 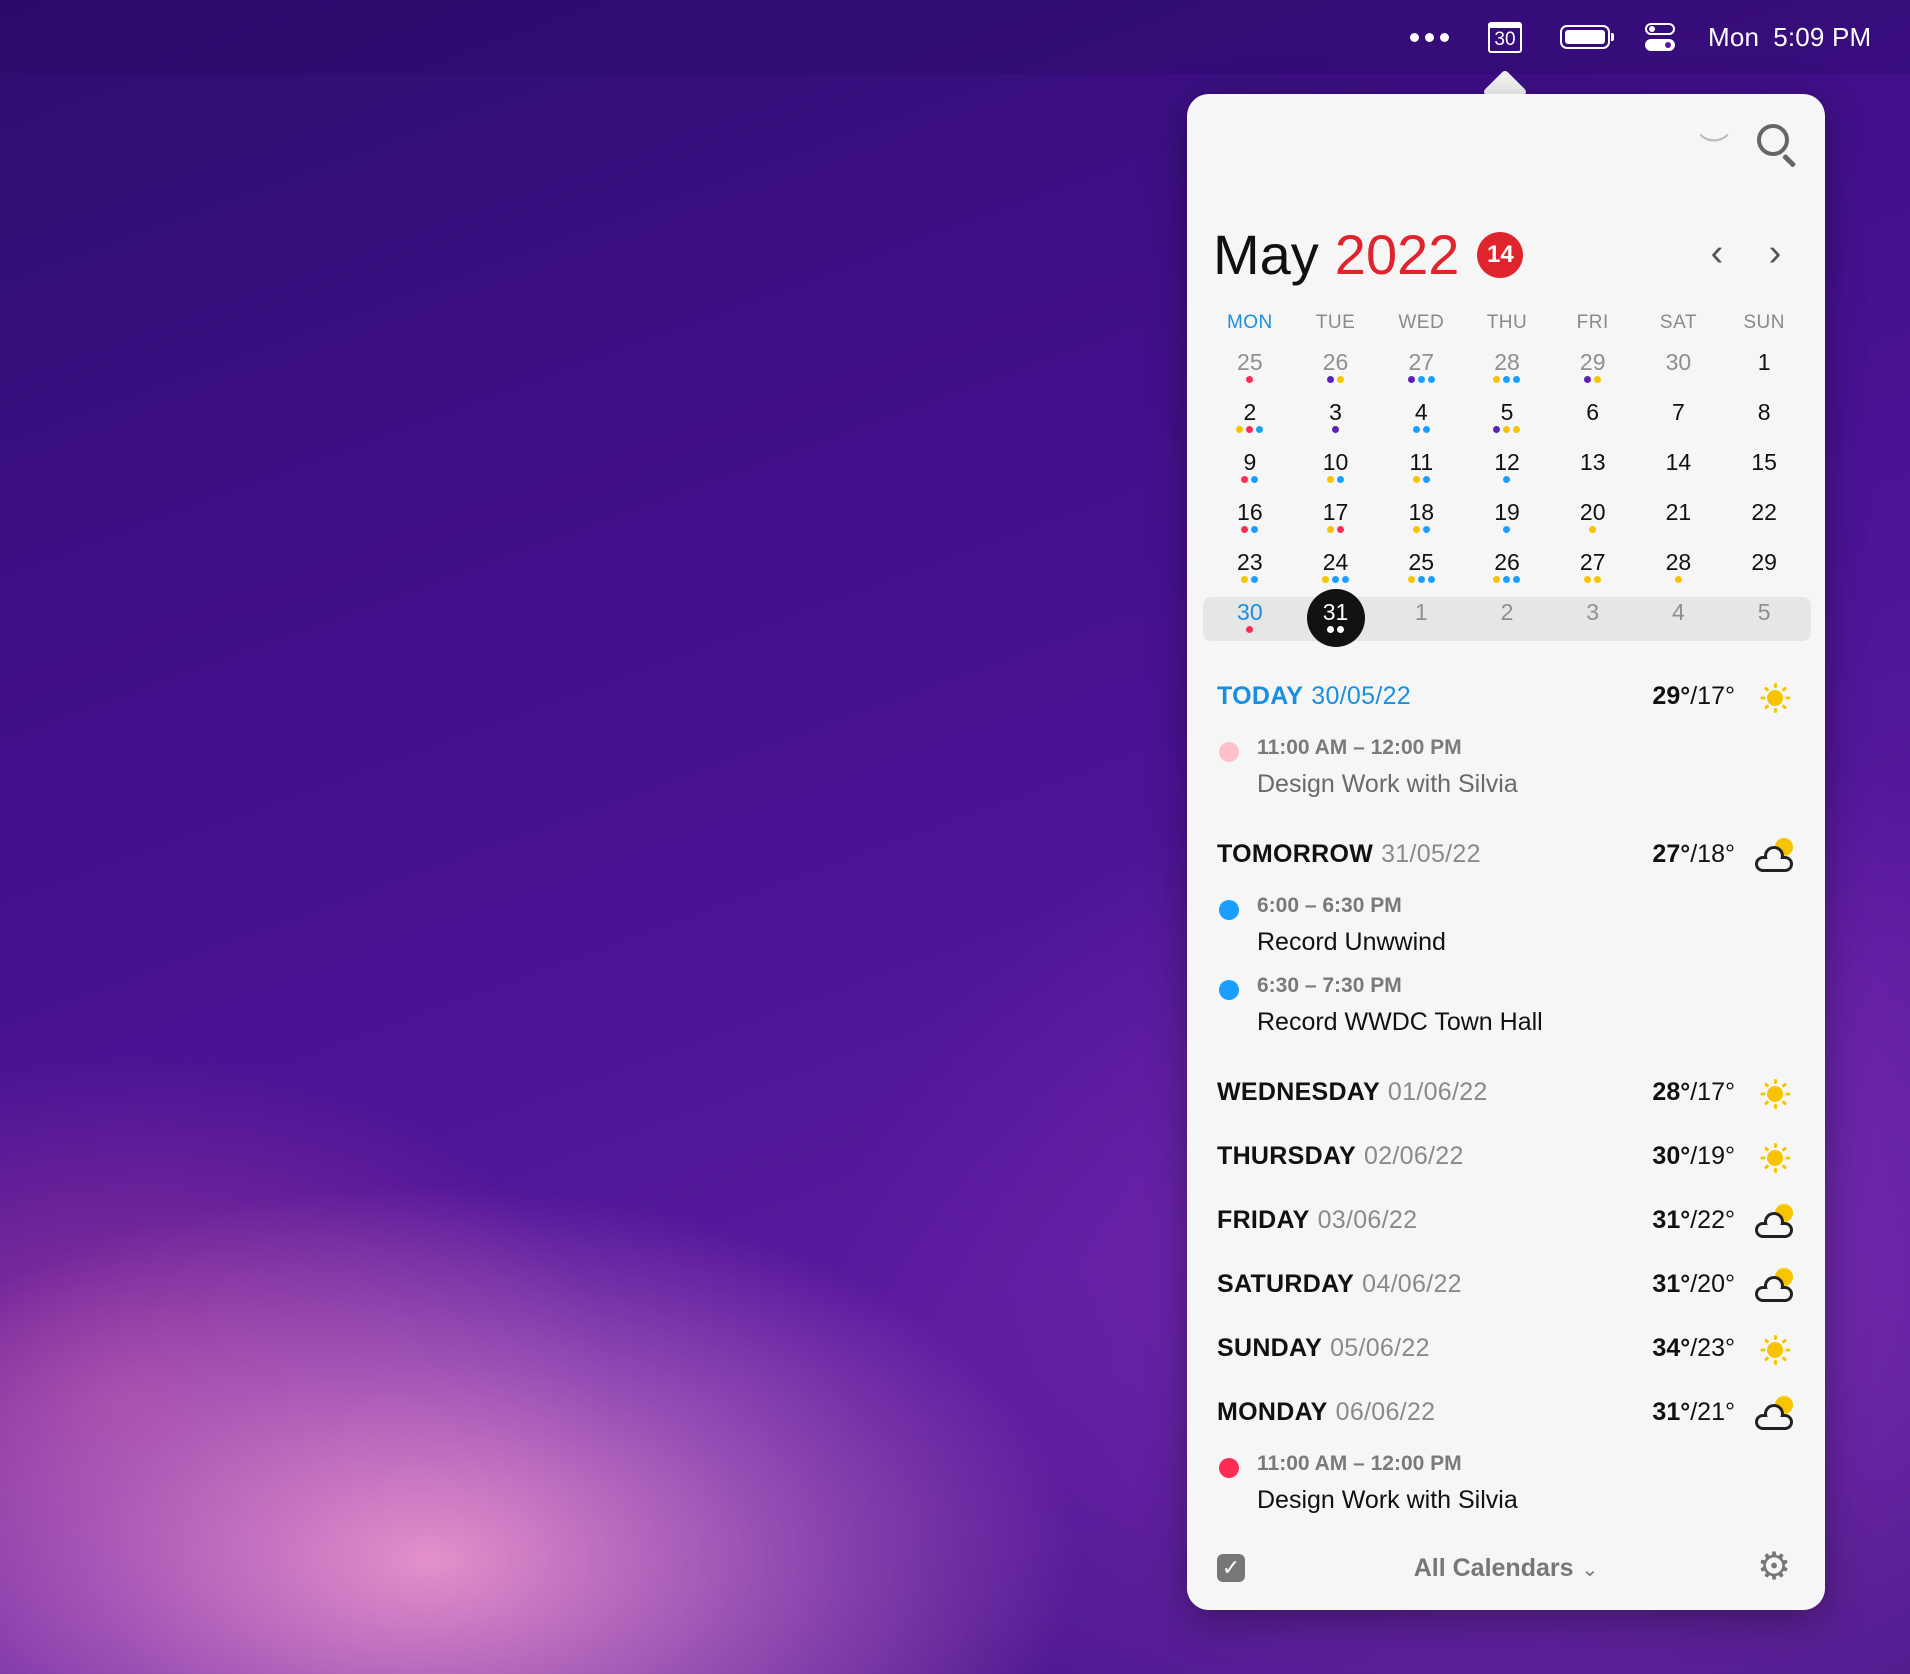 I want to click on partly-cloudy-icon, so click(x=1775, y=1222).